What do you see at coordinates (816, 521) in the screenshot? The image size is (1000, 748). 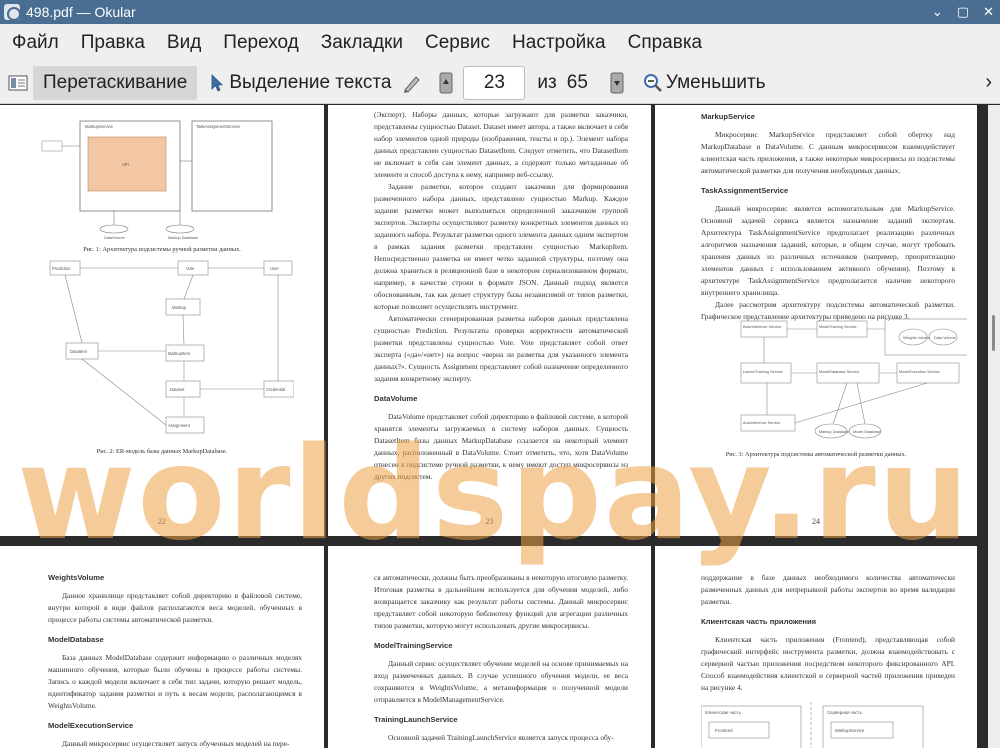 I see `page-number: 24` at bounding box center [816, 521].